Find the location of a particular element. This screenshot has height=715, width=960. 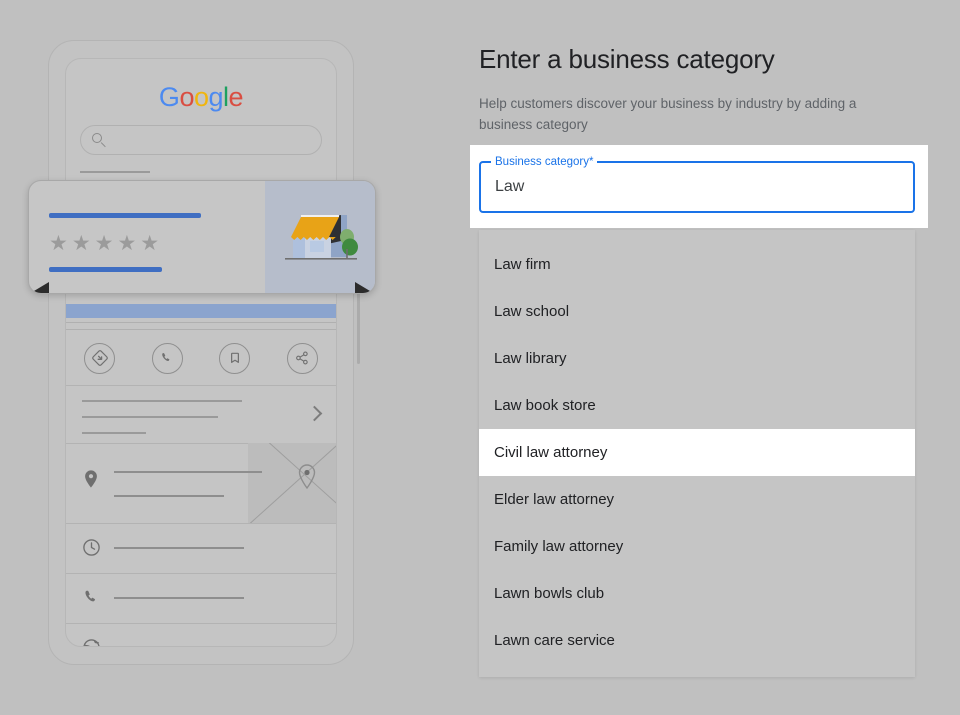

storefront-illustration is located at coordinates (320, 238).